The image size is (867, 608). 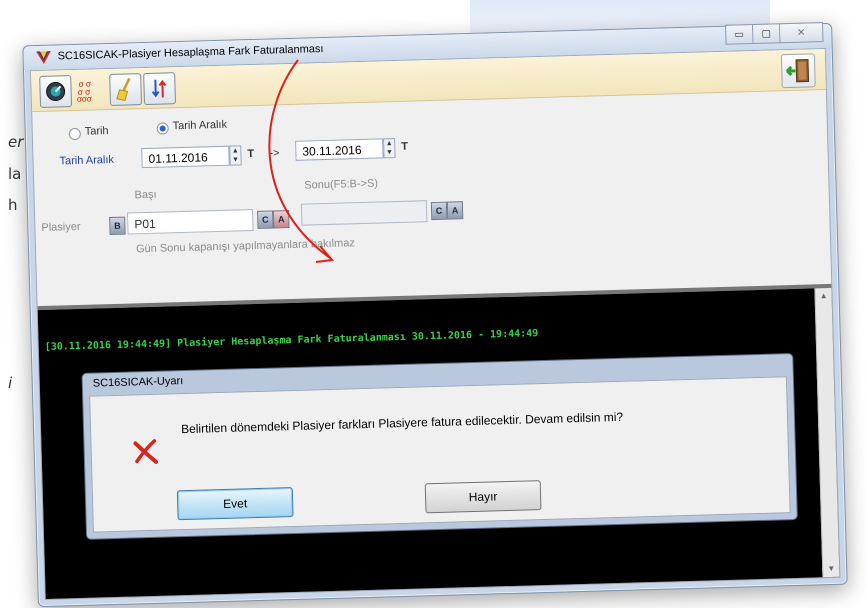 I want to click on plasiyer-b-button: B, so click(x=117, y=226).